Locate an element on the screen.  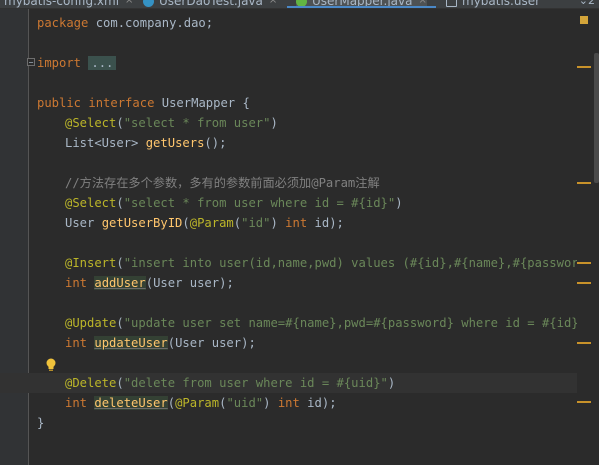
tab-label: UserDaoTest.java is located at coordinates (211, 4).